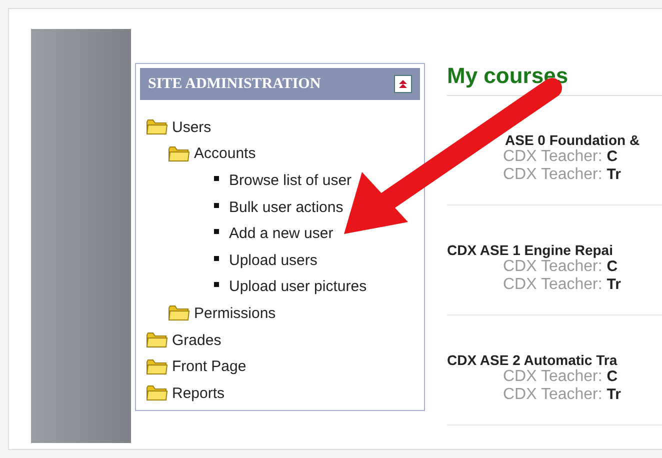 The width and height of the screenshot is (662, 458). What do you see at coordinates (286, 207) in the screenshot?
I see `tree-item: Bulk user actions` at bounding box center [286, 207].